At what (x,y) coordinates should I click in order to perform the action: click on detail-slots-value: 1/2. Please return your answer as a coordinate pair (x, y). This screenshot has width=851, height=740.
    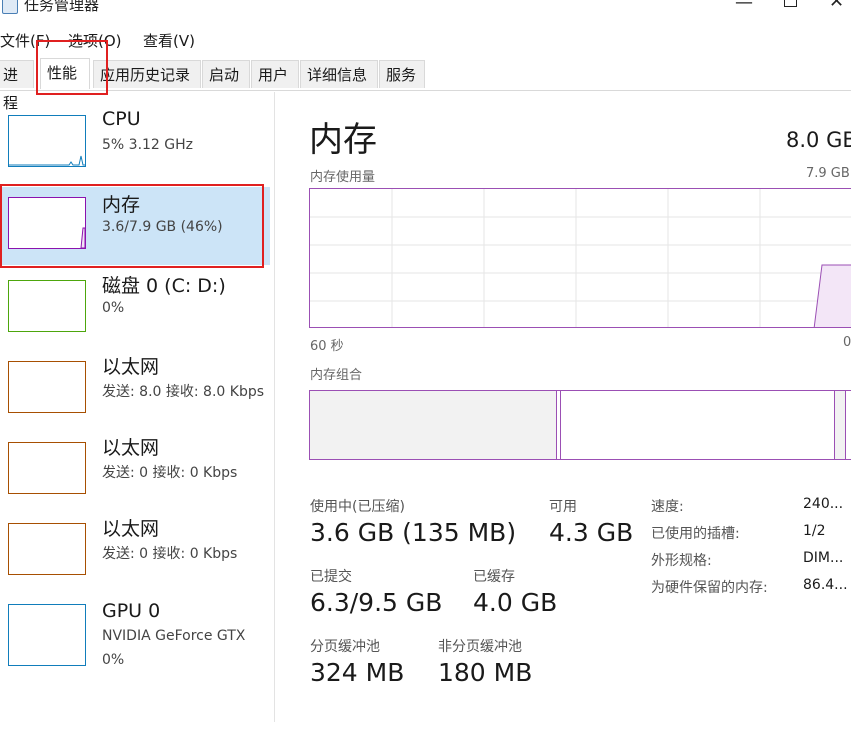
    Looking at the image, I should click on (814, 531).